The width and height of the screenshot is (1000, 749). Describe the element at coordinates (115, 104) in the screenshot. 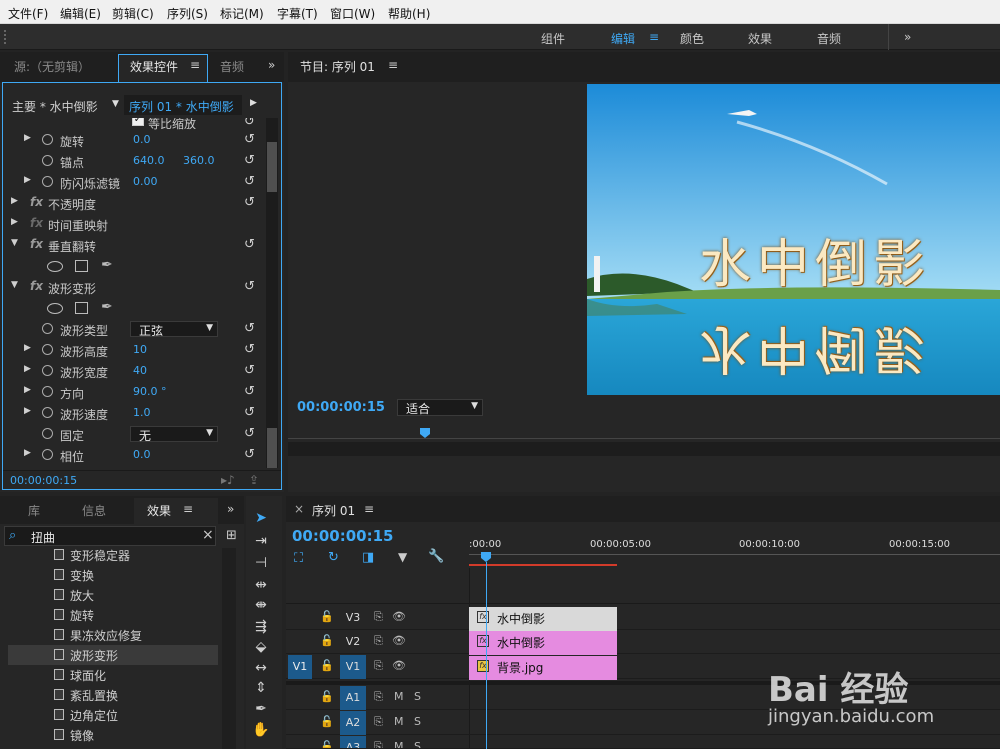

I see `master-dropdown-icon: ▼` at that location.